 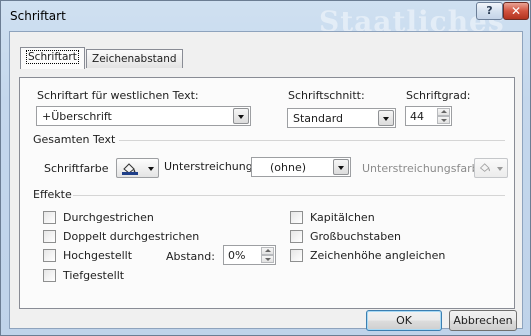 I want to click on tab-zeichenabstand: Zeichenabstand, so click(x=134, y=58).